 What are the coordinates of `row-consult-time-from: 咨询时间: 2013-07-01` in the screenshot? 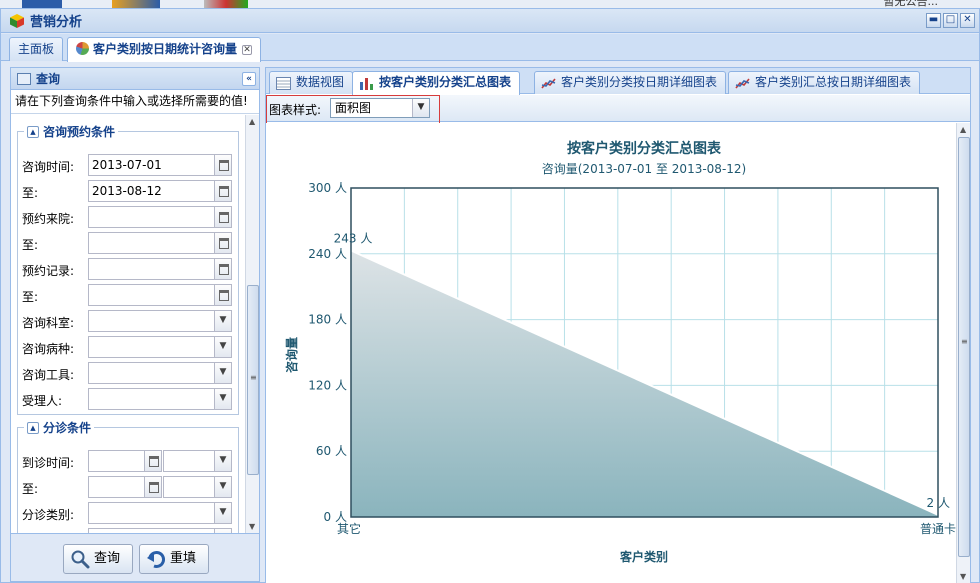 It's located at (128, 165).